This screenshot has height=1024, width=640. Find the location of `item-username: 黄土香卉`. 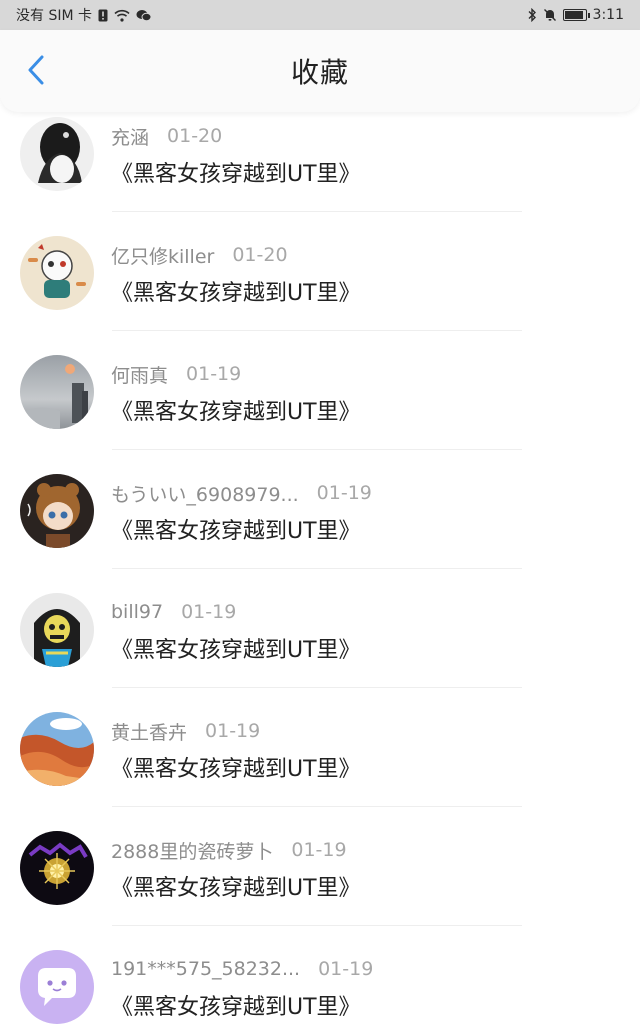

item-username: 黄土香卉 is located at coordinates (149, 731).